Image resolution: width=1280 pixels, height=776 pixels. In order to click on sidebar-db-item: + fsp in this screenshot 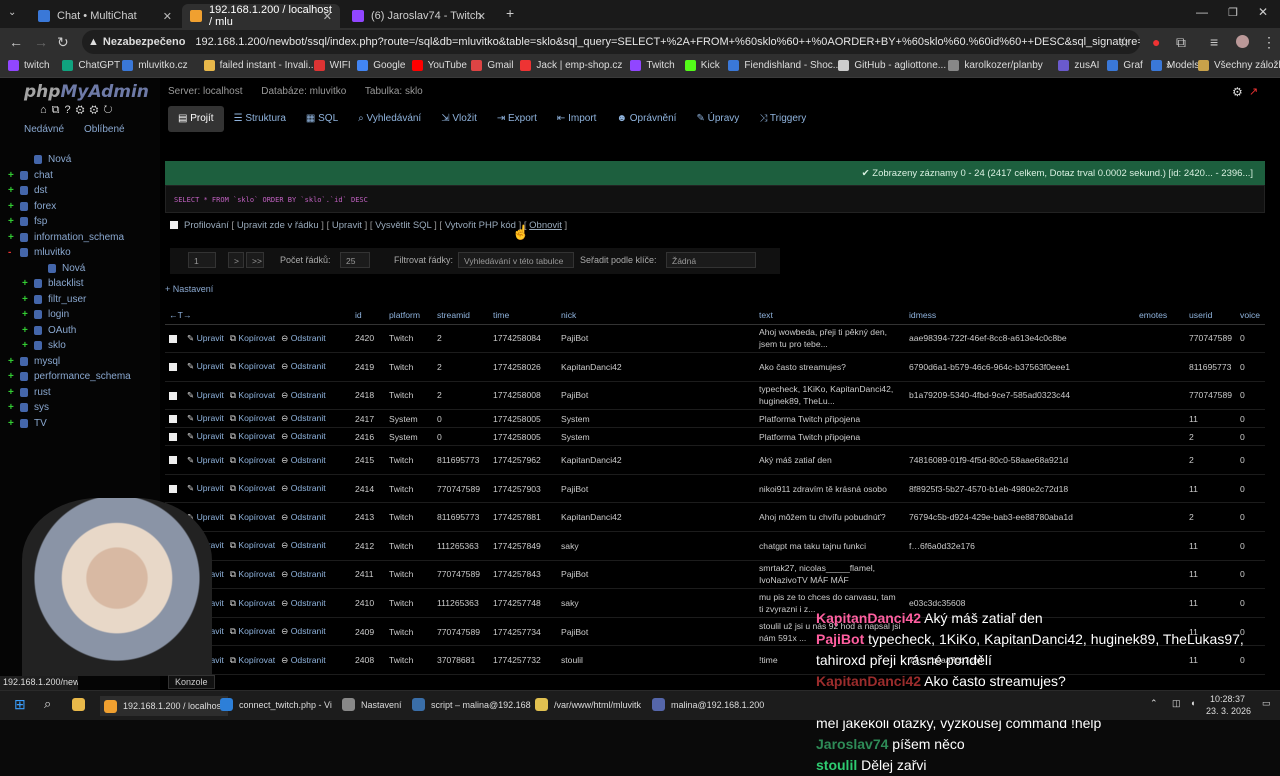, I will do `click(27, 221)`.